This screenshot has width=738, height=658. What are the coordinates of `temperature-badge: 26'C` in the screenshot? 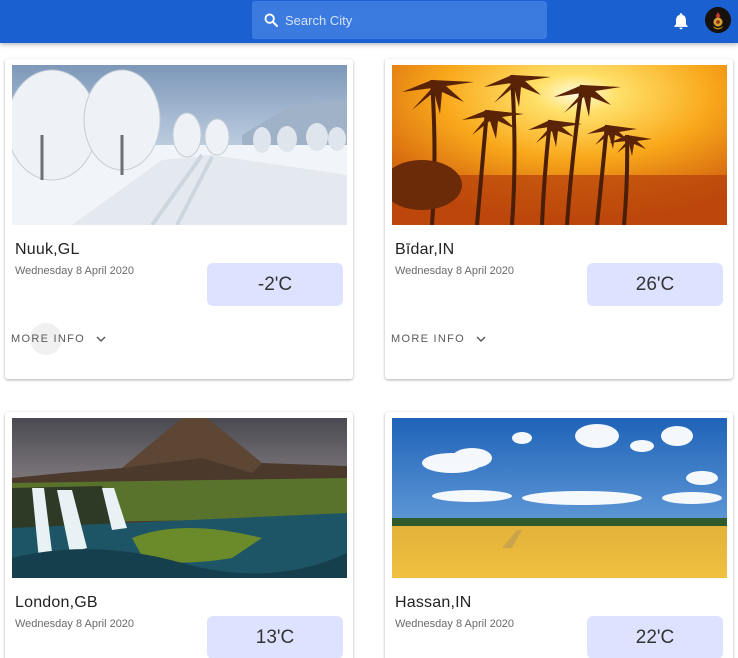 It's located at (655, 284).